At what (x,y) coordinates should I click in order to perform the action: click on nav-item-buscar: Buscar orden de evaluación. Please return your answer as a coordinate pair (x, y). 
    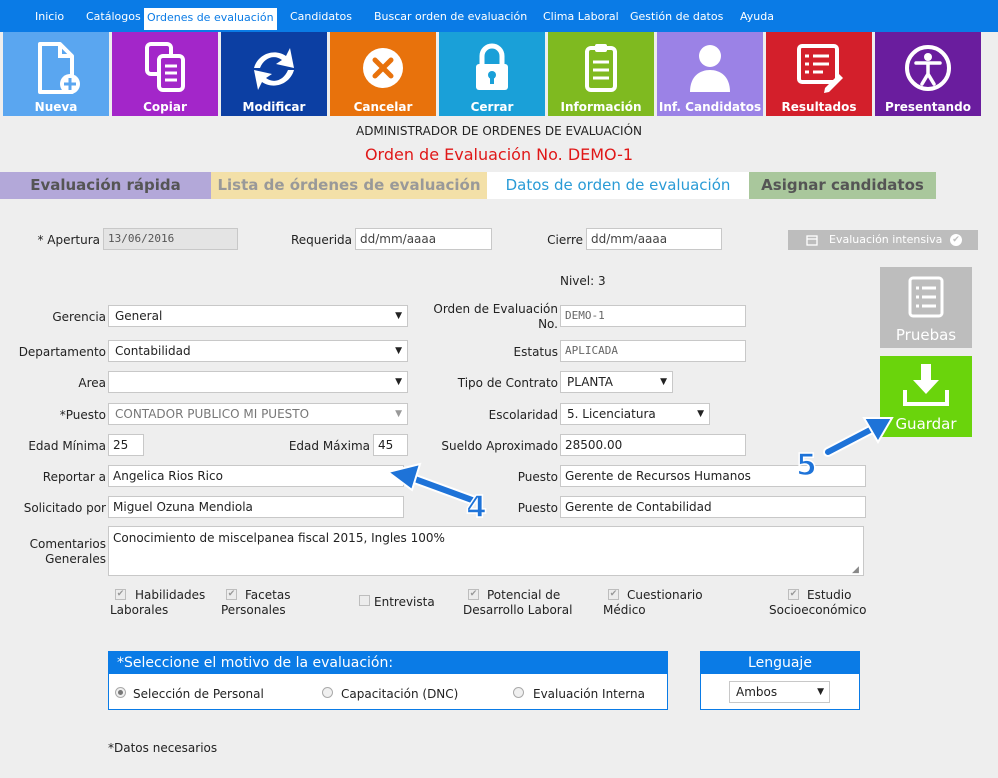
    Looking at the image, I should click on (450, 17).